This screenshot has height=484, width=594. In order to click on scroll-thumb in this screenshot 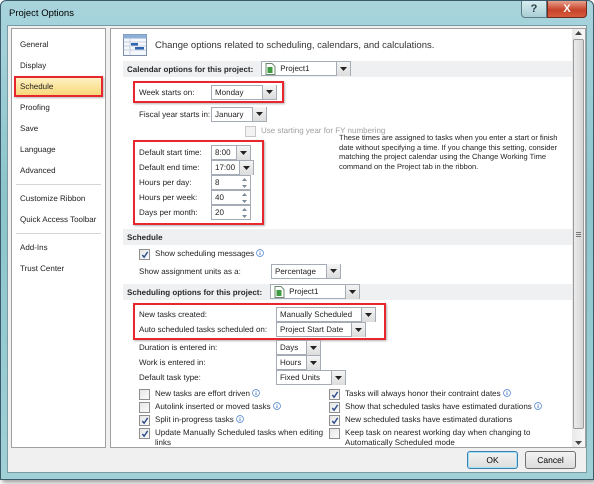, I will do `click(578, 234)`.